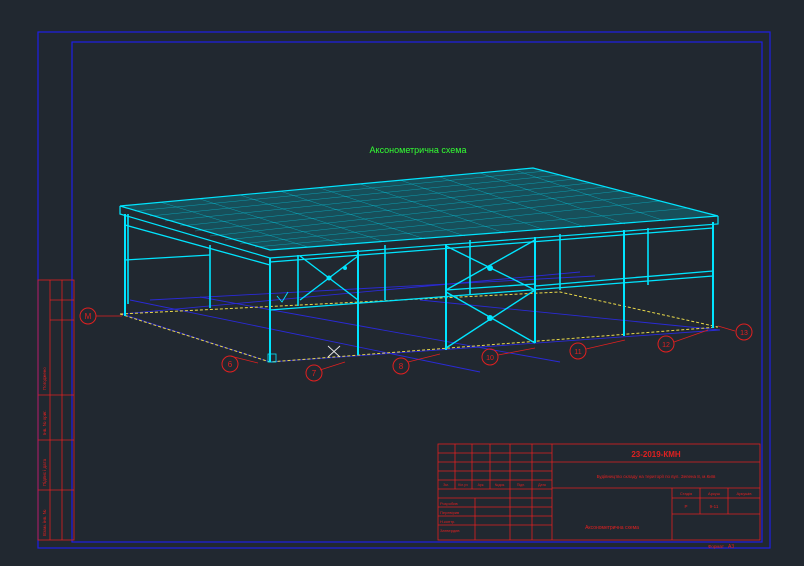 The height and width of the screenshot is (566, 804). I want to click on stage-value-0: Р, so click(685, 506).